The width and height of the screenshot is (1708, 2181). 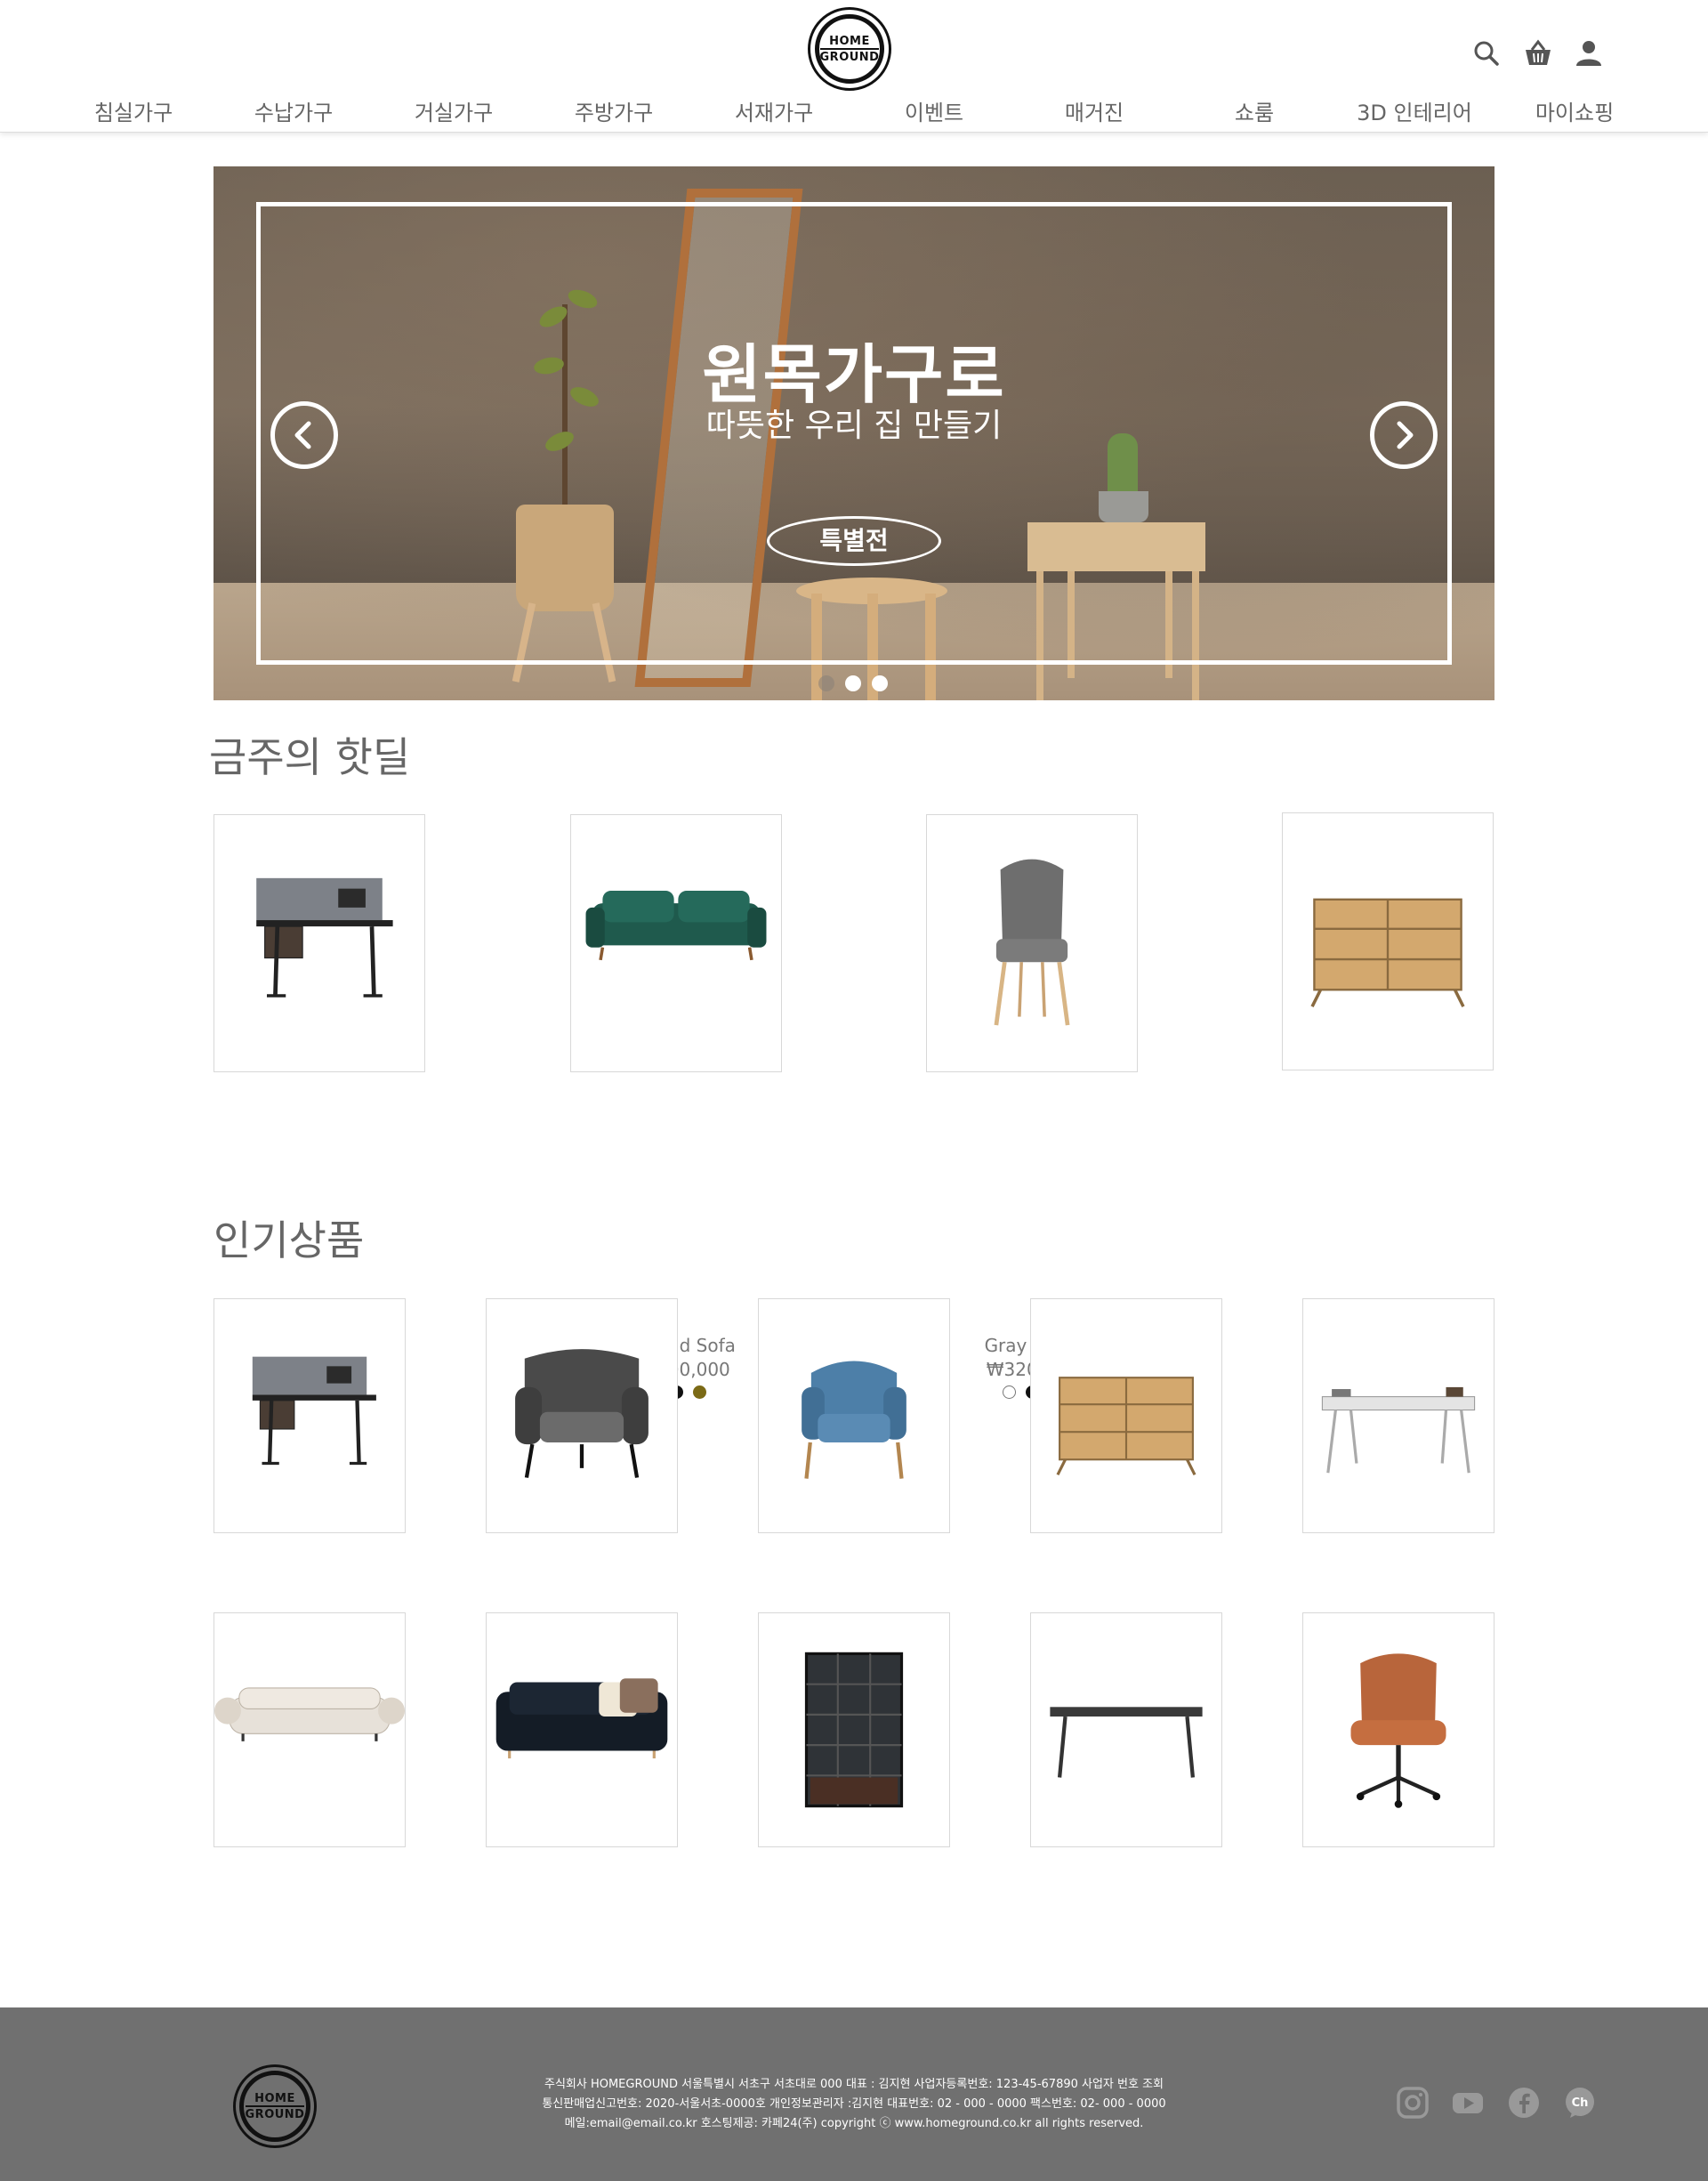 What do you see at coordinates (275, 2112) in the screenshot?
I see `logo-text-bottom: GROUND` at bounding box center [275, 2112].